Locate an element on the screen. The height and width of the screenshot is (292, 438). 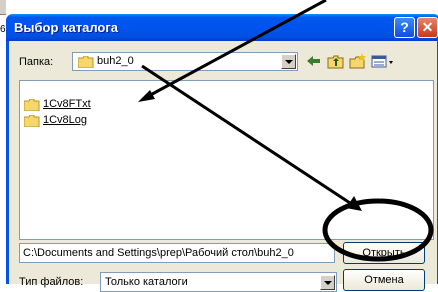
up-folder-icon is located at coordinates (336, 61).